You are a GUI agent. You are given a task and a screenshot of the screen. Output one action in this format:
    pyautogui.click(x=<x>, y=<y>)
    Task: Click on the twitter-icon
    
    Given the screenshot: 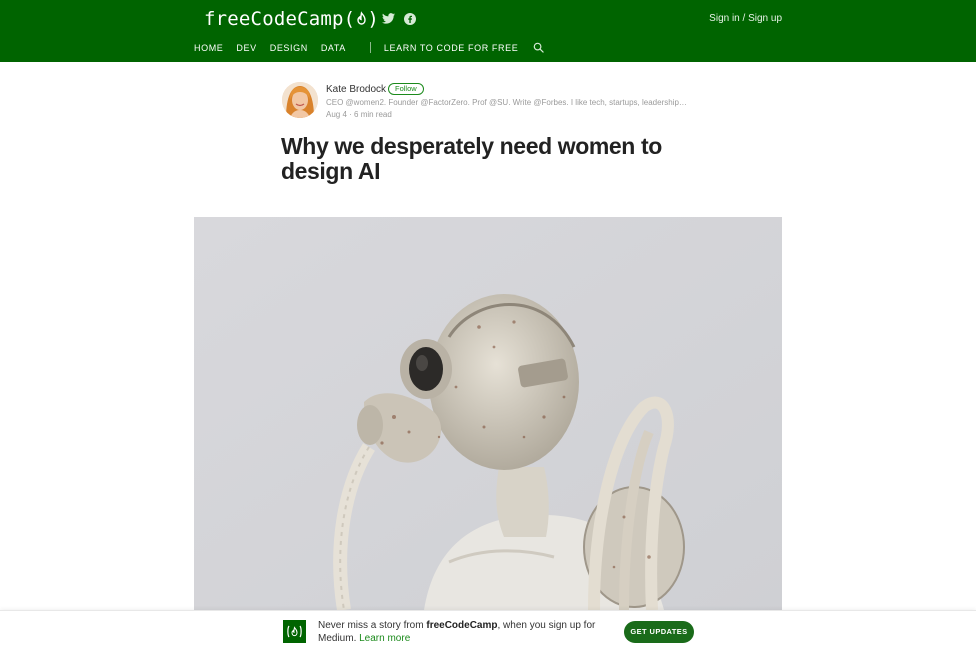 What is the action you would take?
    pyautogui.click(x=388, y=18)
    